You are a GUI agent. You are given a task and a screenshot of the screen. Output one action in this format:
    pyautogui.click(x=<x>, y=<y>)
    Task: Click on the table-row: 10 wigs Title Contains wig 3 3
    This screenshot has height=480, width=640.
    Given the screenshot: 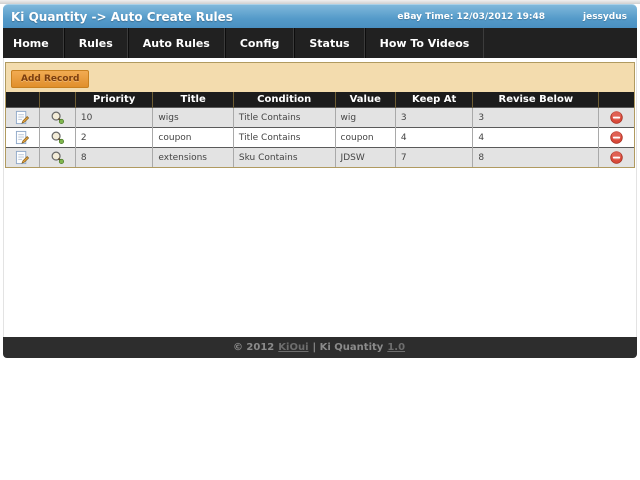 What is the action you would take?
    pyautogui.click(x=320, y=117)
    